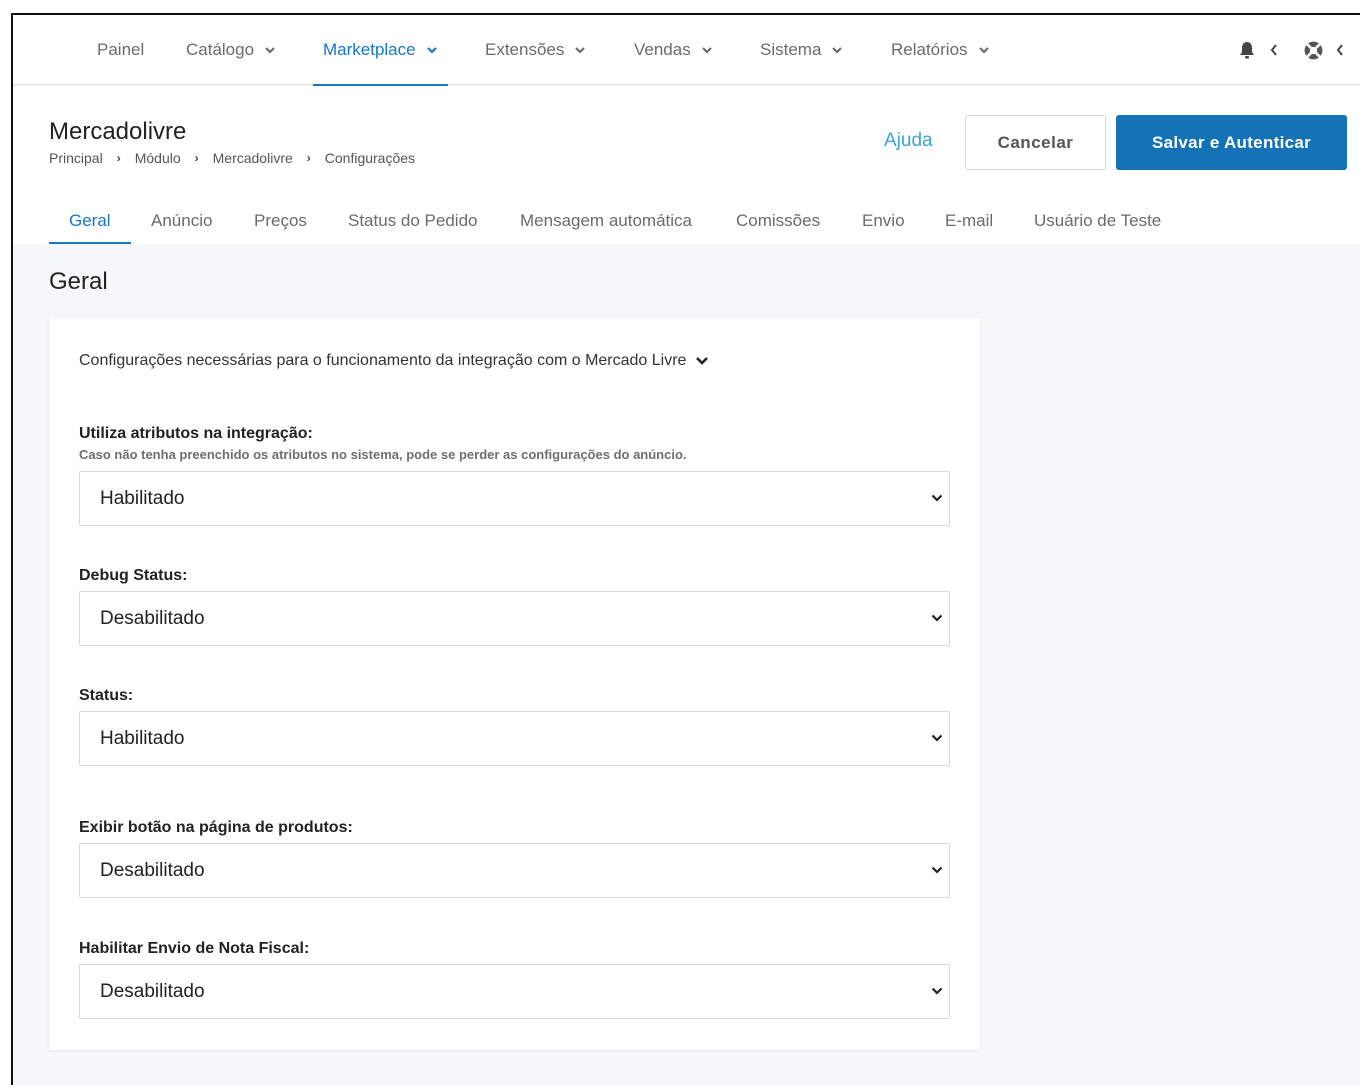  Describe the element at coordinates (78, 281) in the screenshot. I see `section-title: Geral` at that location.